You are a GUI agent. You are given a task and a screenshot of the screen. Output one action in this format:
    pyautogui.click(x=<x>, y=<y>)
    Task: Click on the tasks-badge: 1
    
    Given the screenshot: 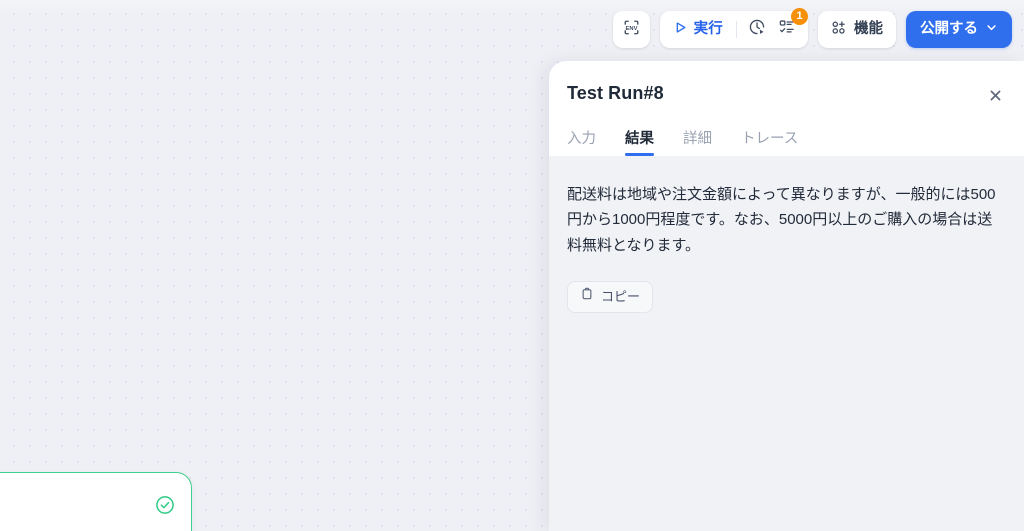 What is the action you would take?
    pyautogui.click(x=799, y=16)
    